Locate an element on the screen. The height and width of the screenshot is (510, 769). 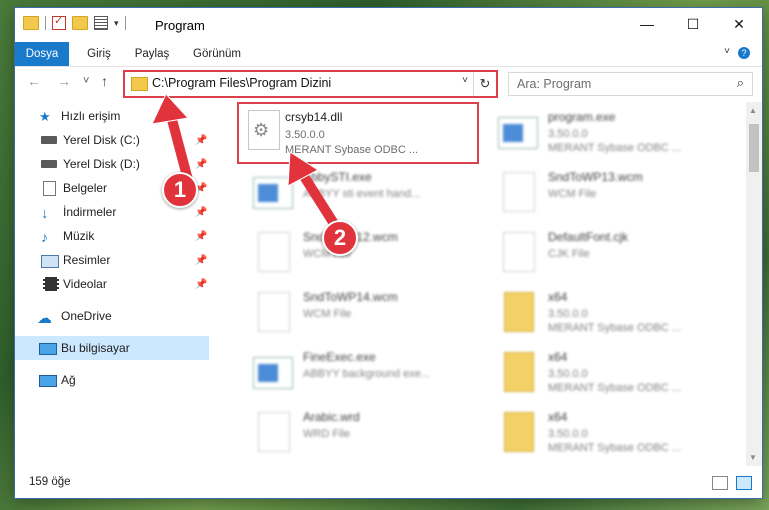
annotation-arrows is located at coordinates (247, 164).